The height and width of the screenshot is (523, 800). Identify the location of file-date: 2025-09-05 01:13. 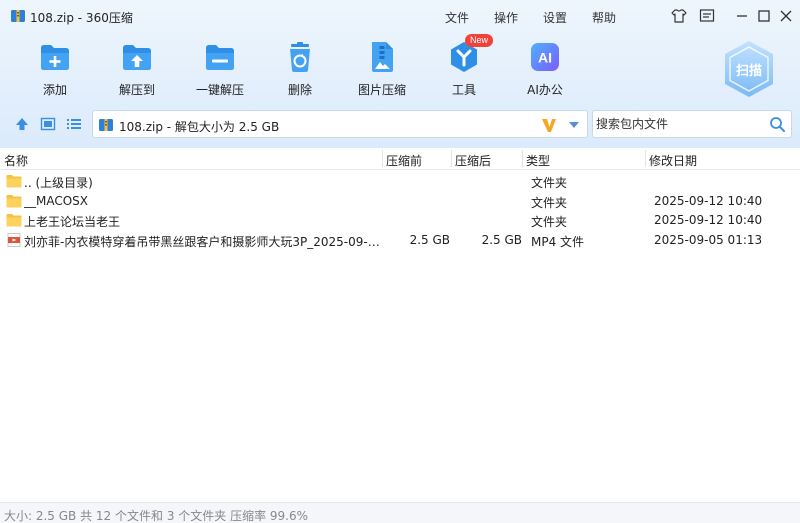
(708, 240).